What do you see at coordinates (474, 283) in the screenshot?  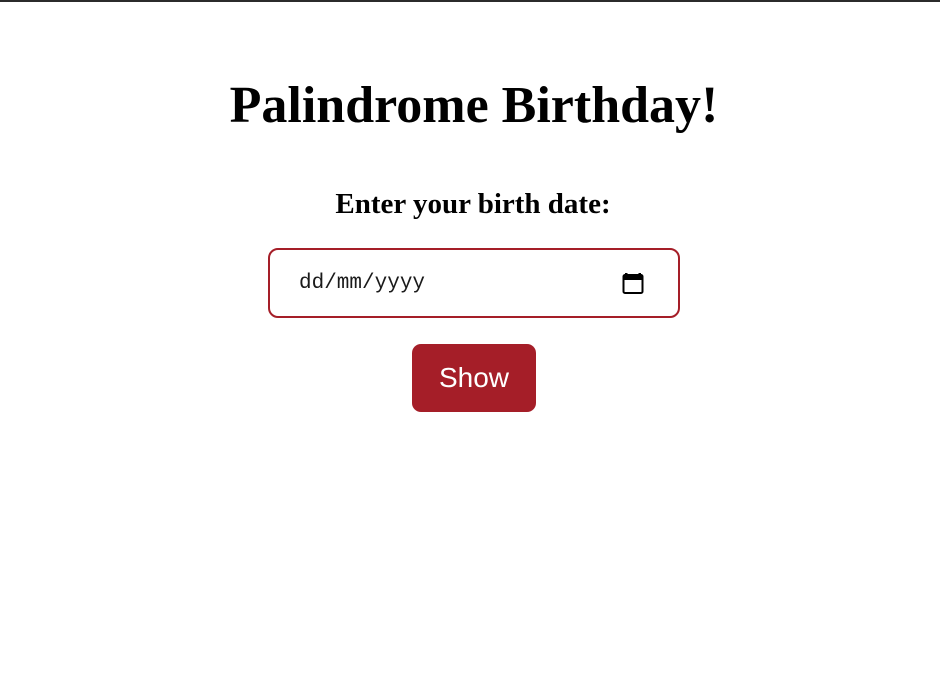 I see `birth-date-input: dd/mm/yyyy` at bounding box center [474, 283].